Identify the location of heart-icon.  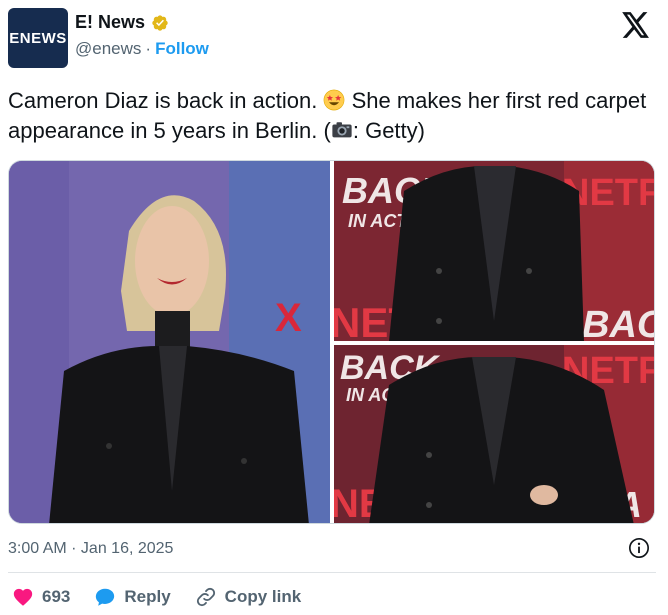
(23, 597).